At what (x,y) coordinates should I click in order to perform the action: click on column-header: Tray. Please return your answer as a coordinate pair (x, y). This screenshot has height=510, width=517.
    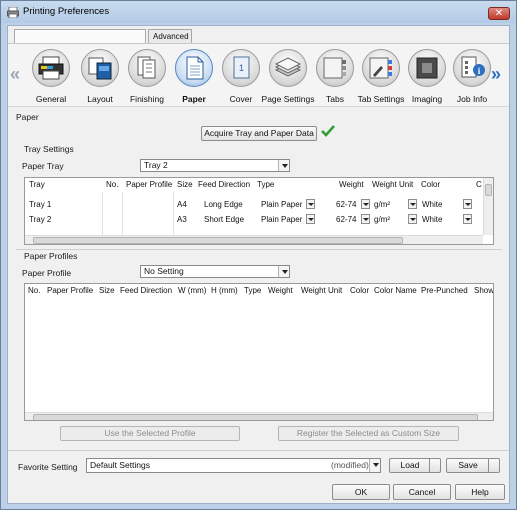
    Looking at the image, I should click on (37, 184).